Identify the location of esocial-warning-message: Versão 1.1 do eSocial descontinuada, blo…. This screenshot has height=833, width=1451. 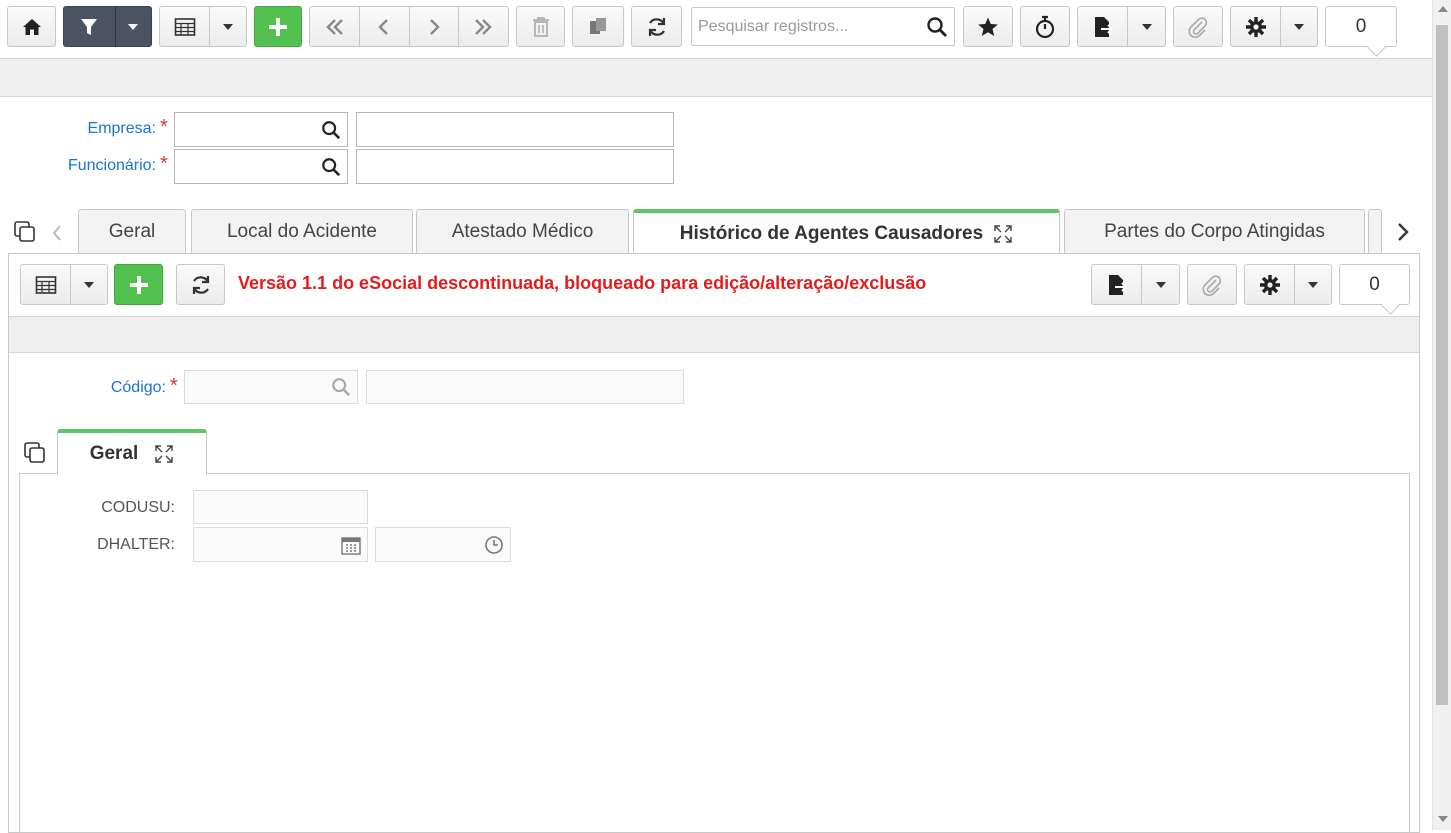
(582, 283).